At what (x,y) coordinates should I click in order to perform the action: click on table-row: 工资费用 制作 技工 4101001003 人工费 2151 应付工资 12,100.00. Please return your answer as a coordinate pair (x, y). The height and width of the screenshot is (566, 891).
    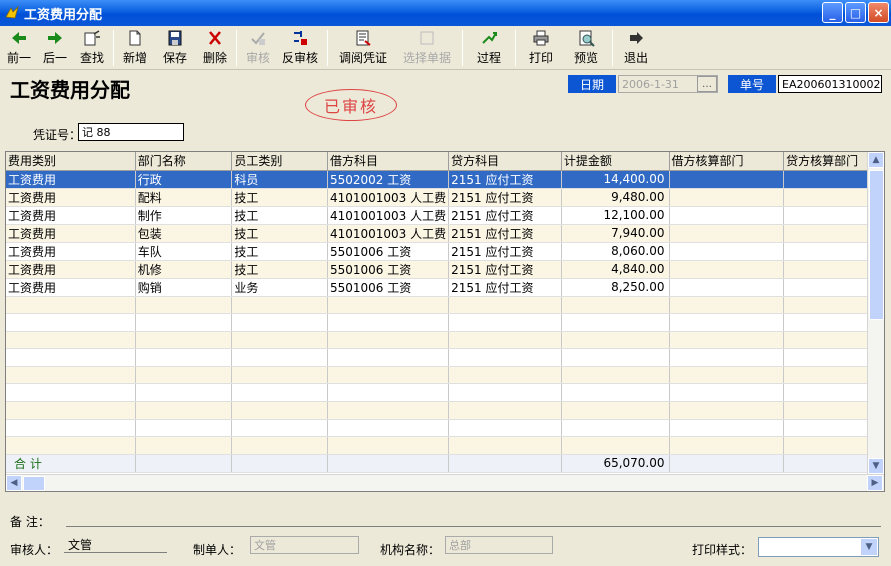
    Looking at the image, I should click on (445, 215).